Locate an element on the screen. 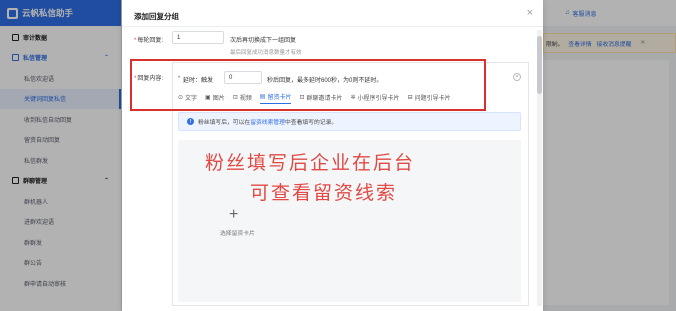  tab-lead-card: ▤ 留资卡片 is located at coordinates (275, 97).